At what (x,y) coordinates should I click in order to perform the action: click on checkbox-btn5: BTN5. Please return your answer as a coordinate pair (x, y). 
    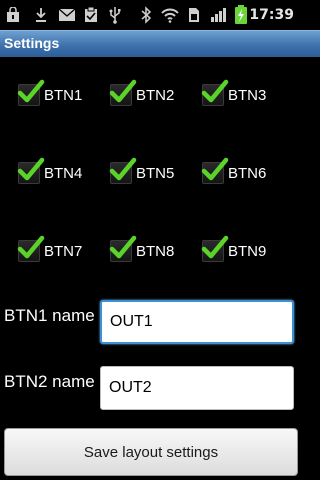
    Looking at the image, I should click on (142, 170).